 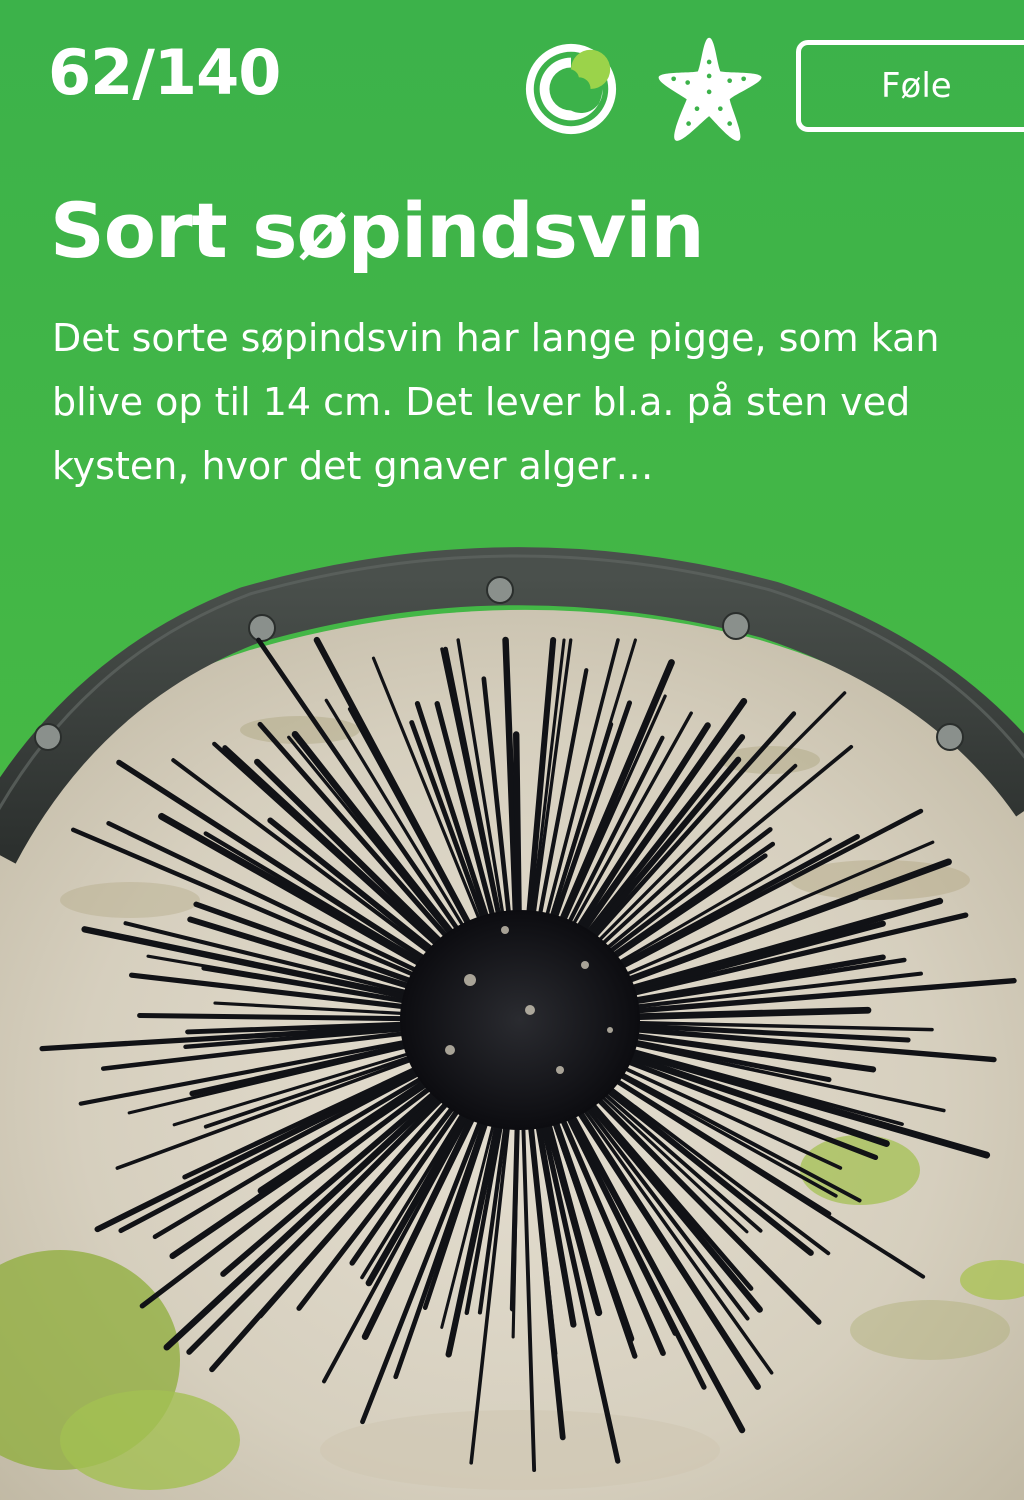 I want to click on swirl-logo-icon, so click(x=571, y=89).